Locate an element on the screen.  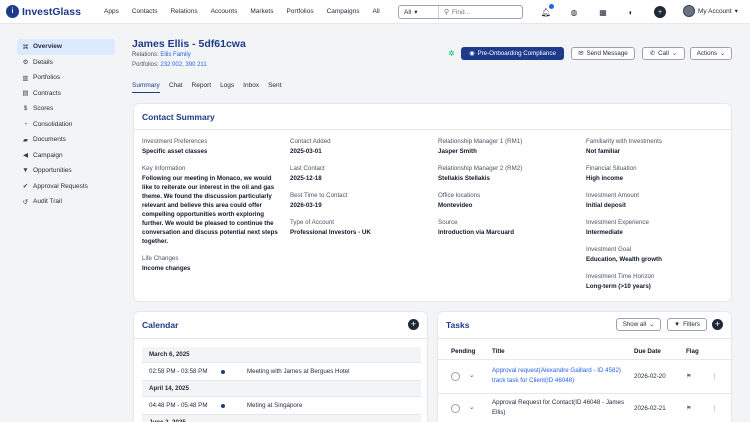
account-menu: My Account ▾ is located at coordinates (710, 11).